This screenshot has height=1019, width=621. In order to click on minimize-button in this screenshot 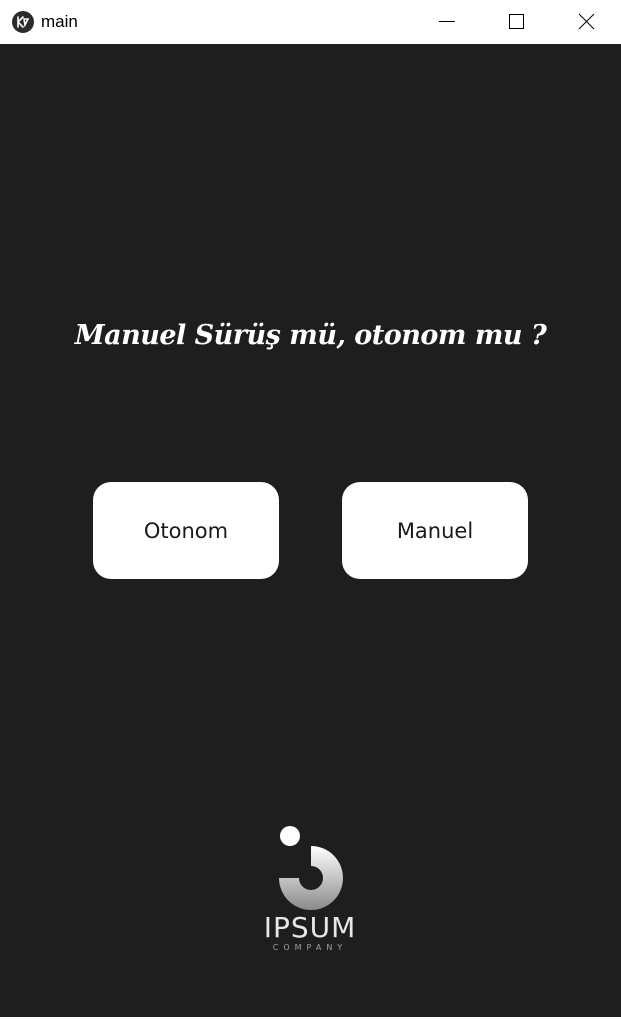, I will do `click(447, 22)`.